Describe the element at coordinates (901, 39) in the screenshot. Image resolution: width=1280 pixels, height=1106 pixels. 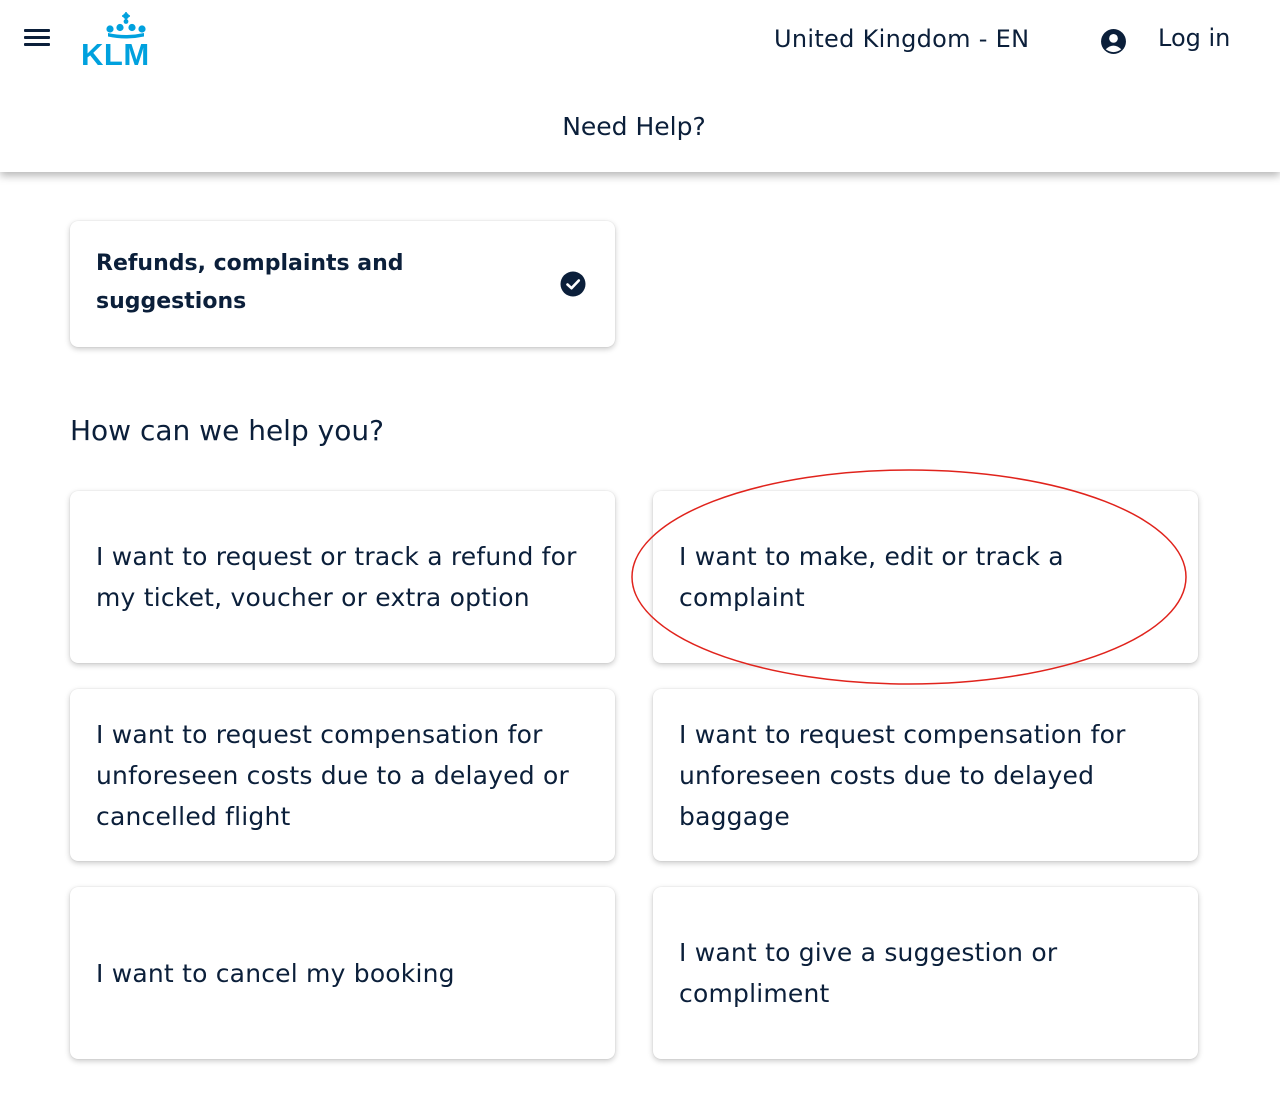
I see `locale-selector: United Kingdom - EN` at that location.